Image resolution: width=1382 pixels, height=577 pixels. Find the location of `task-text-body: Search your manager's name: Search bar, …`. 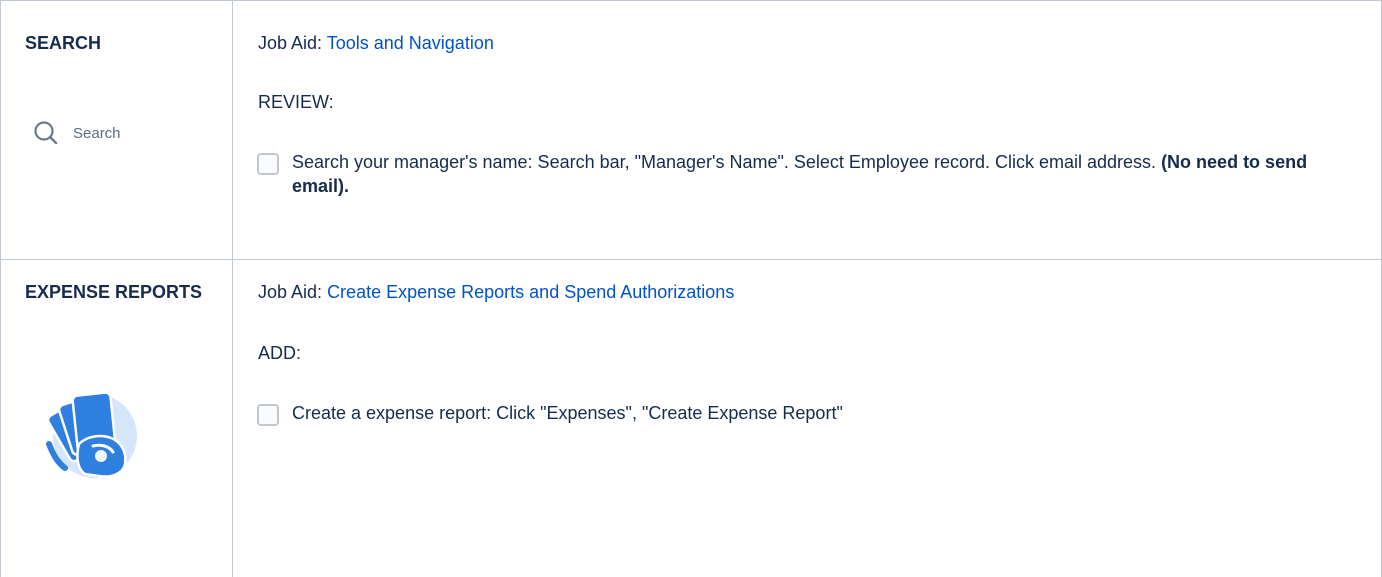

task-text-body: Search your manager's name: Search bar, … is located at coordinates (724, 162).